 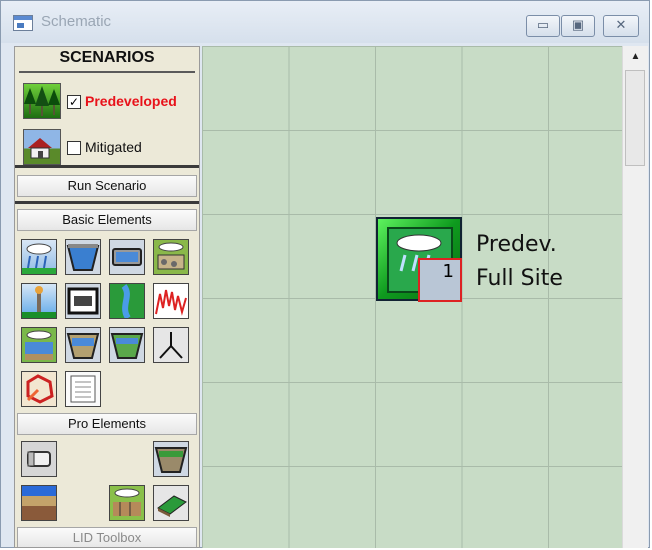 What do you see at coordinates (39, 459) in the screenshot?
I see `pipe-icon` at bounding box center [39, 459].